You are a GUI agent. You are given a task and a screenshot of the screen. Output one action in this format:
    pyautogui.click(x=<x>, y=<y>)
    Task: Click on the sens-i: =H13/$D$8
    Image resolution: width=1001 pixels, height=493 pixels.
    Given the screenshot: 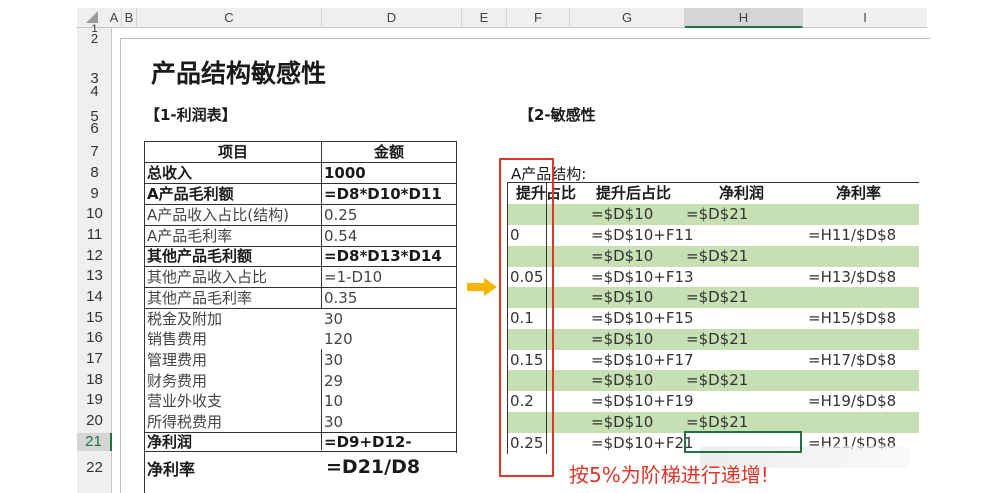 What is the action you would take?
    pyautogui.click(x=852, y=277)
    